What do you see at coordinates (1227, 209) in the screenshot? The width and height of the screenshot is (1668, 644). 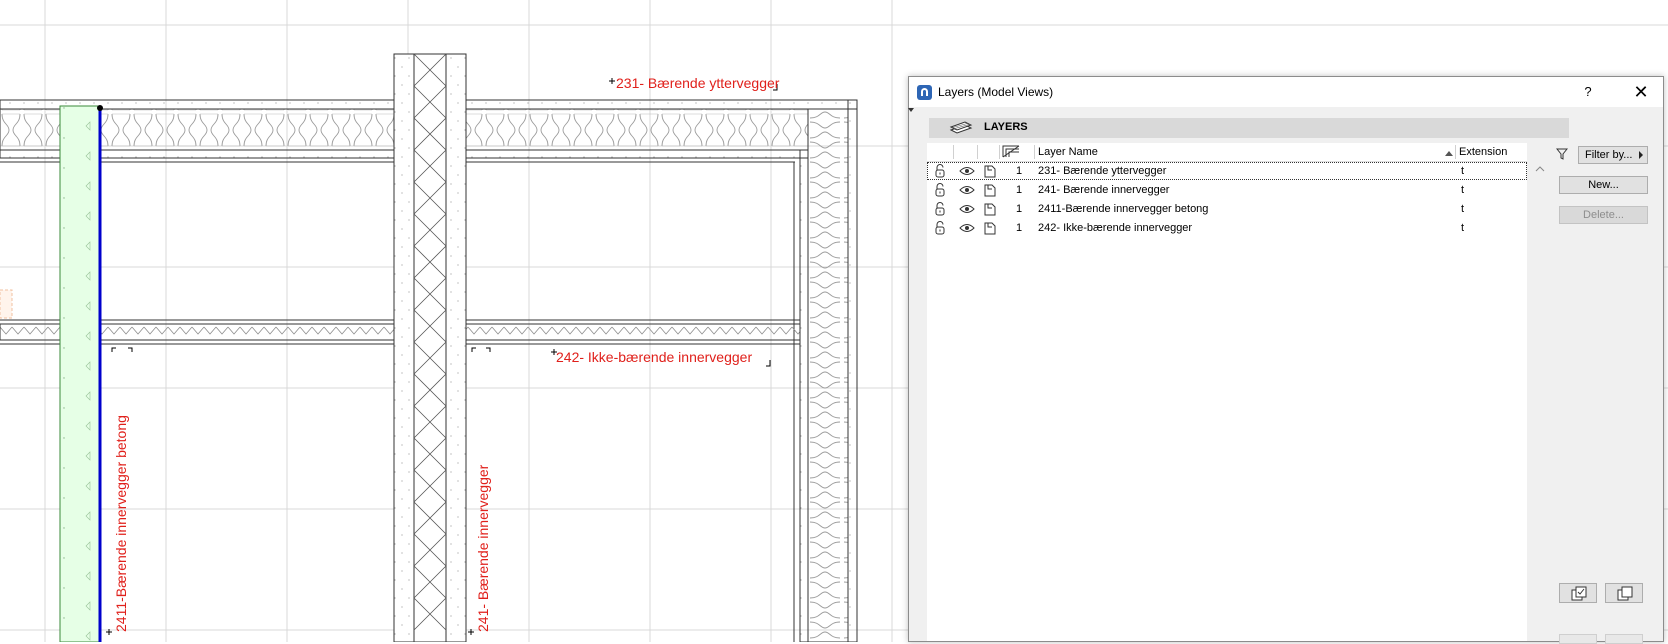 I see `table-row: 1 2411-Bærende innervegger betong t` at bounding box center [1227, 209].